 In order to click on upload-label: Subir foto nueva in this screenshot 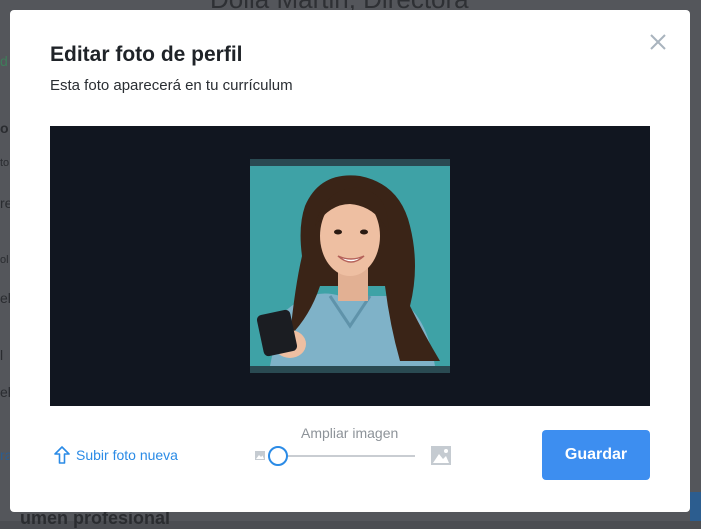, I will do `click(127, 455)`.